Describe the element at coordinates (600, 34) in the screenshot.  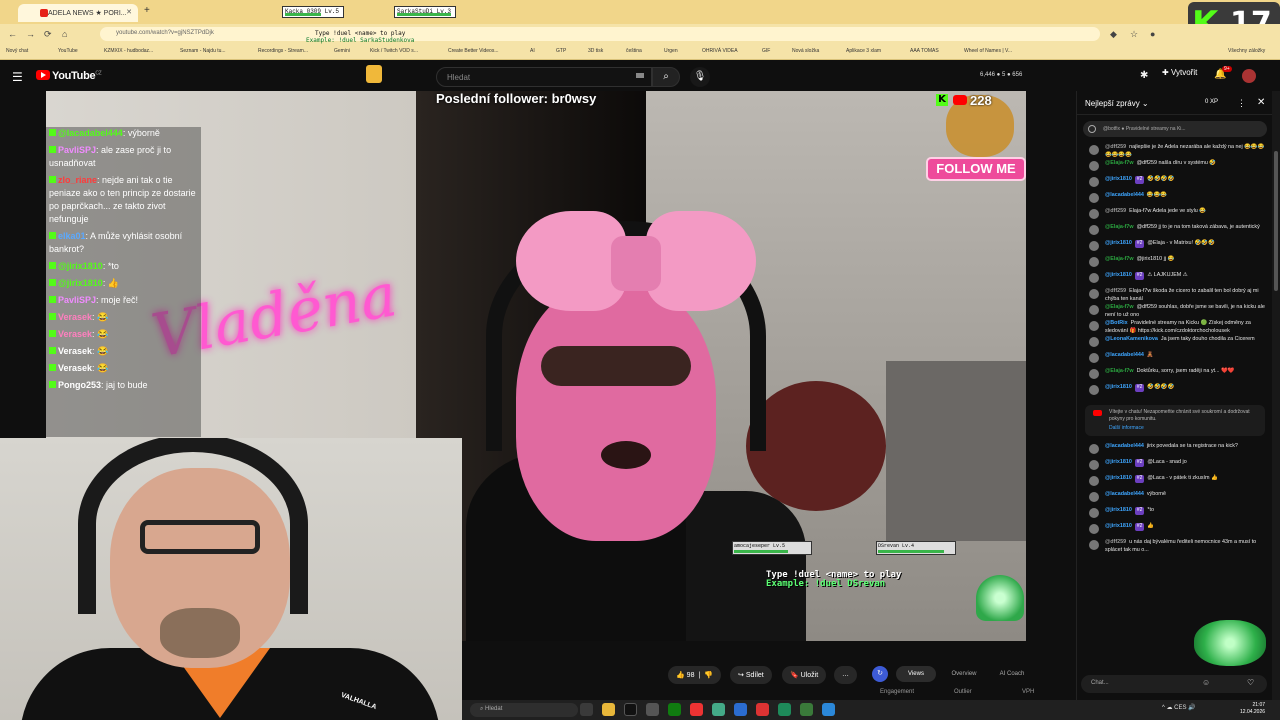
I see `url-field: youtube.com/watch?v=gjNSZTPdDjk` at that location.